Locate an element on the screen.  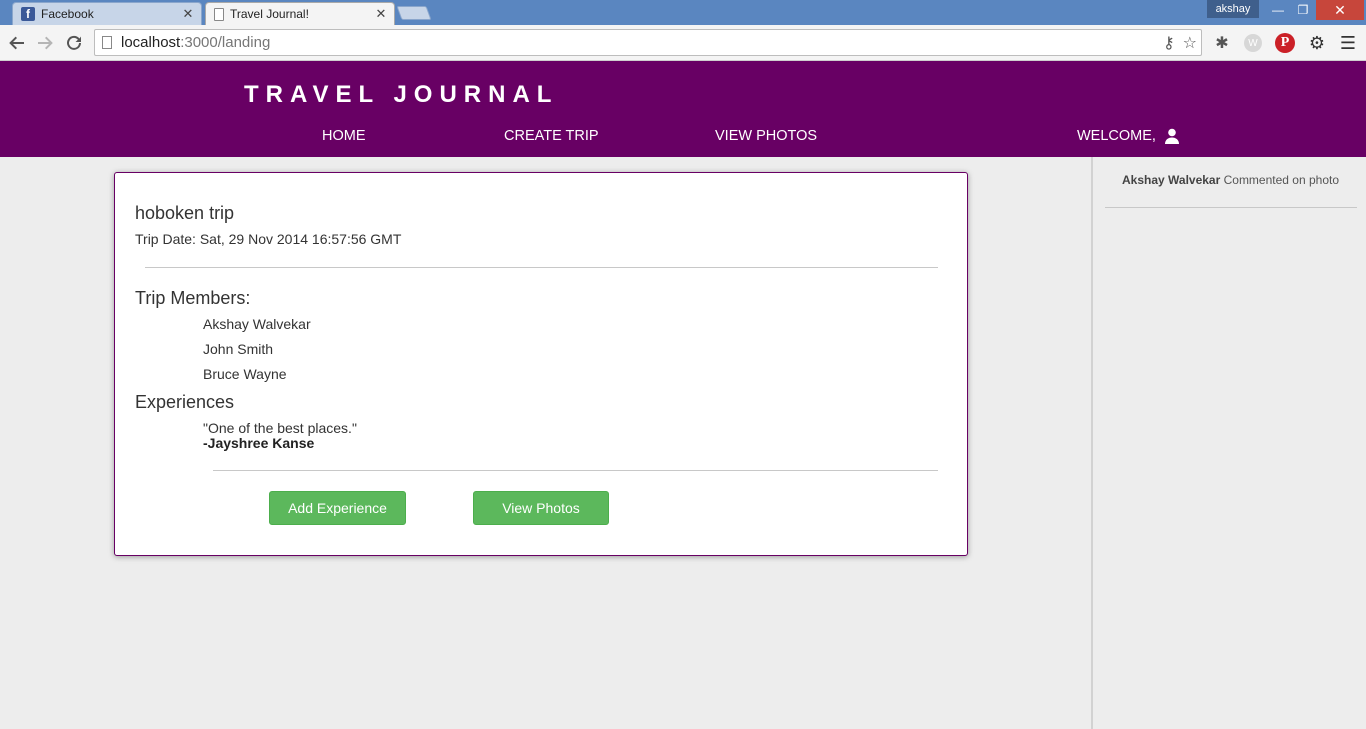
back-arrow-icon is located at coordinates (17, 43).